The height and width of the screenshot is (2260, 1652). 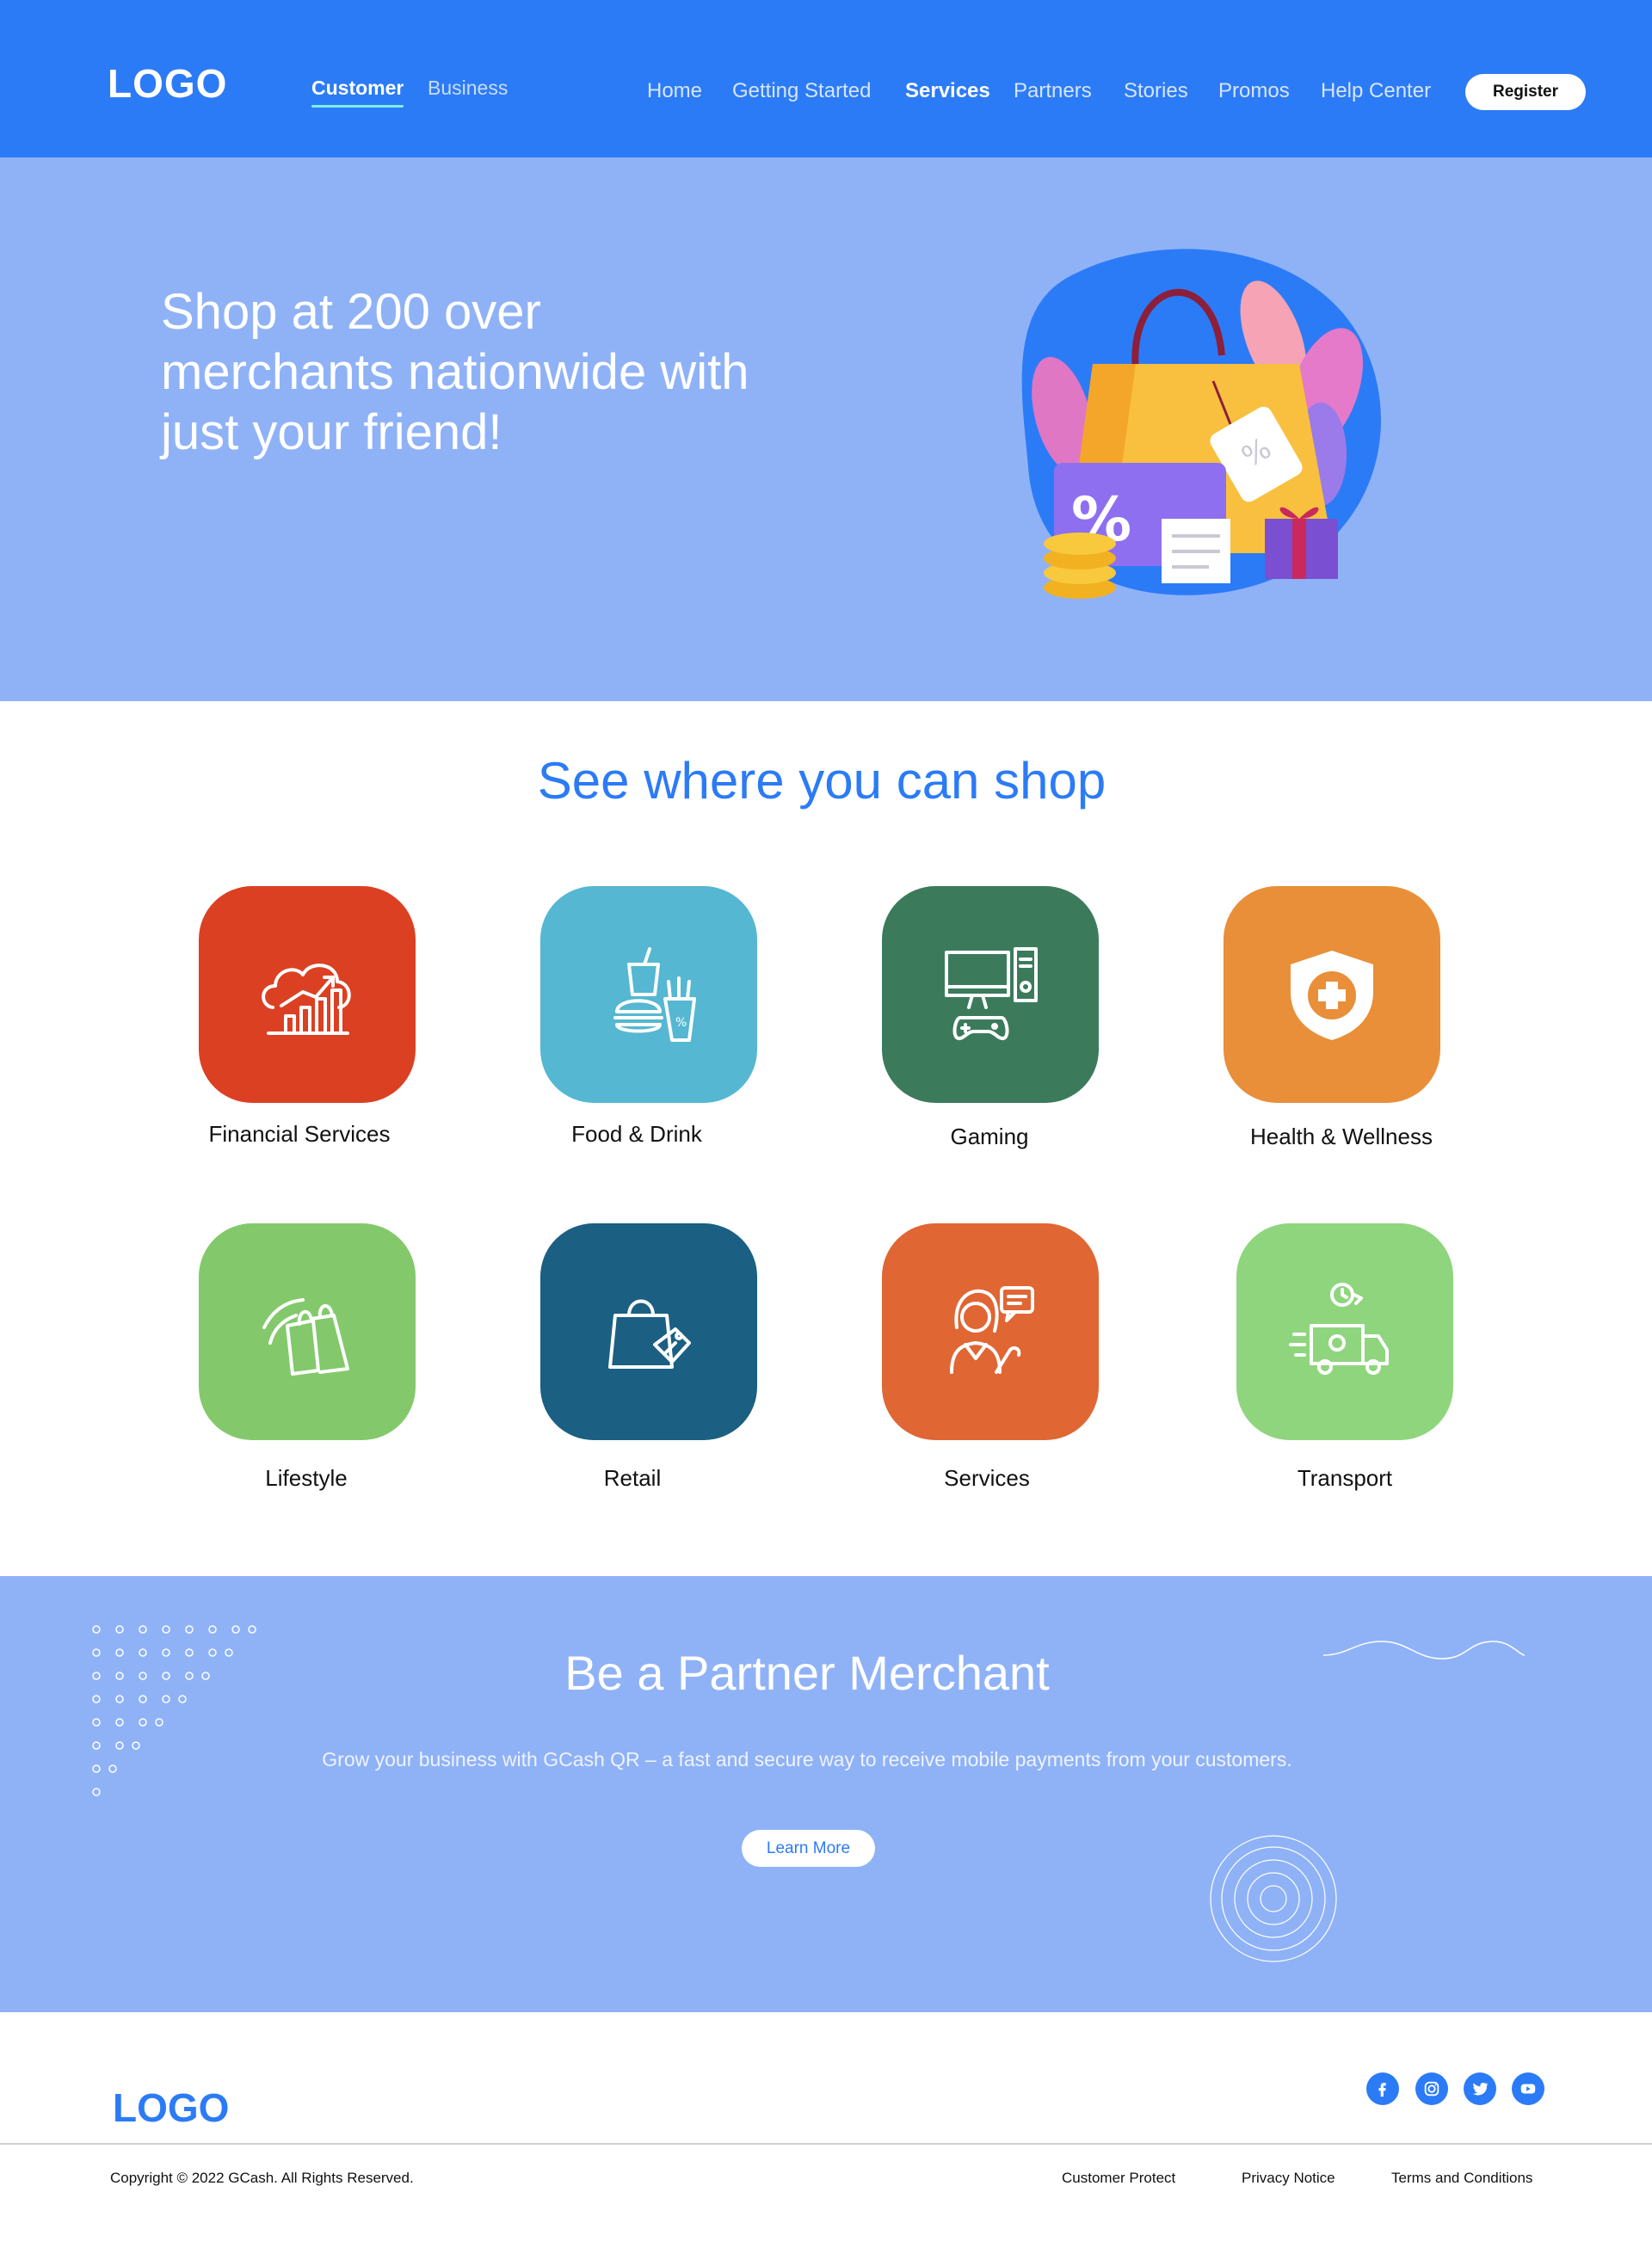 I want to click on category-financial-services, so click(x=307, y=995).